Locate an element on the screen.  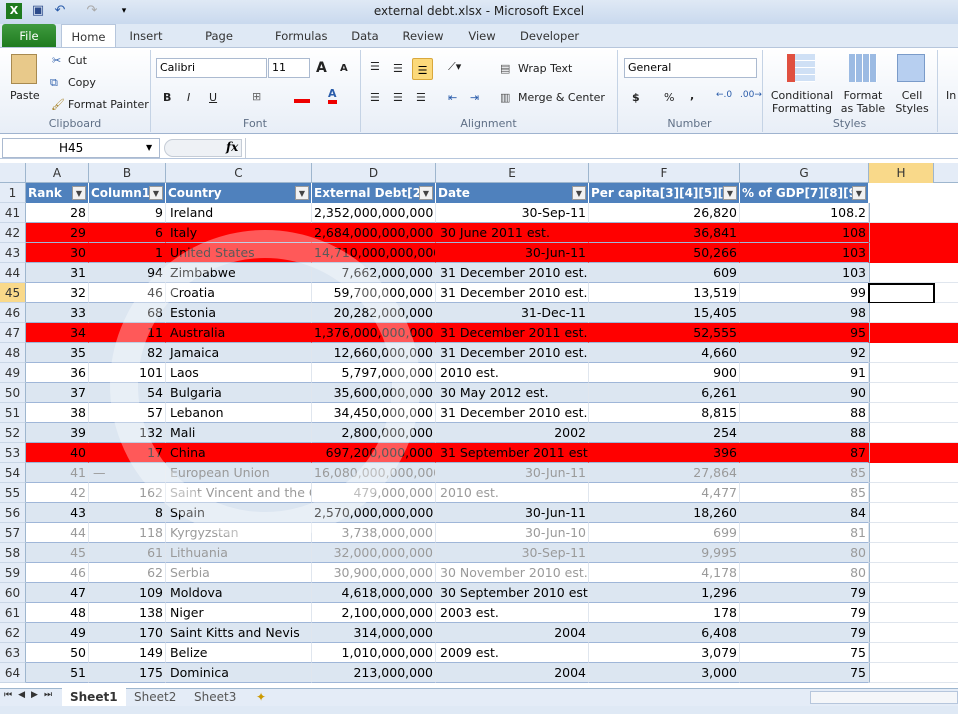
table-cell: 149 is located at coordinates (127, 653).